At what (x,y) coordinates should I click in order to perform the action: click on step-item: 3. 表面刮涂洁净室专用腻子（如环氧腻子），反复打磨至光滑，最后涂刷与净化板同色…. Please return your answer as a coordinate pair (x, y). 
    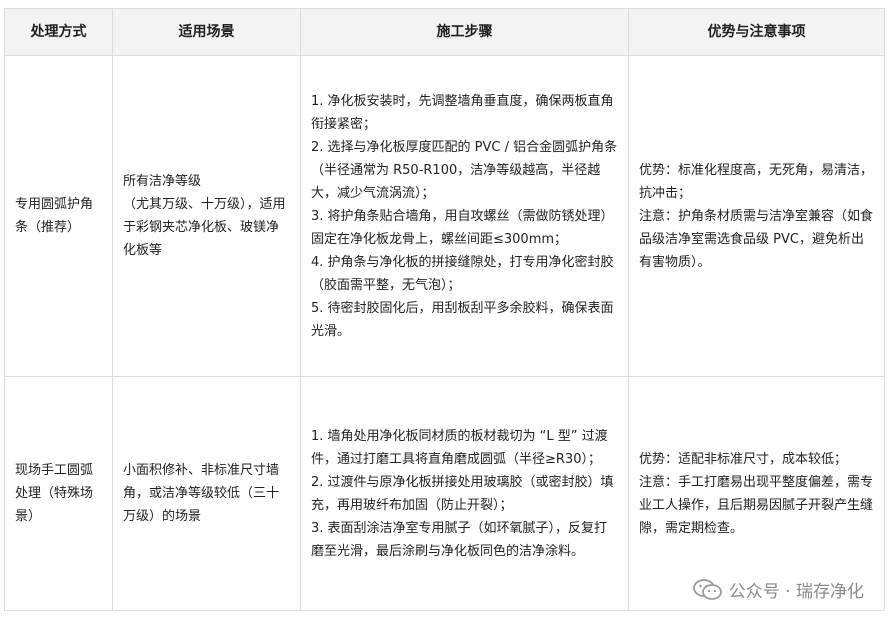
    Looking at the image, I should click on (459, 539).